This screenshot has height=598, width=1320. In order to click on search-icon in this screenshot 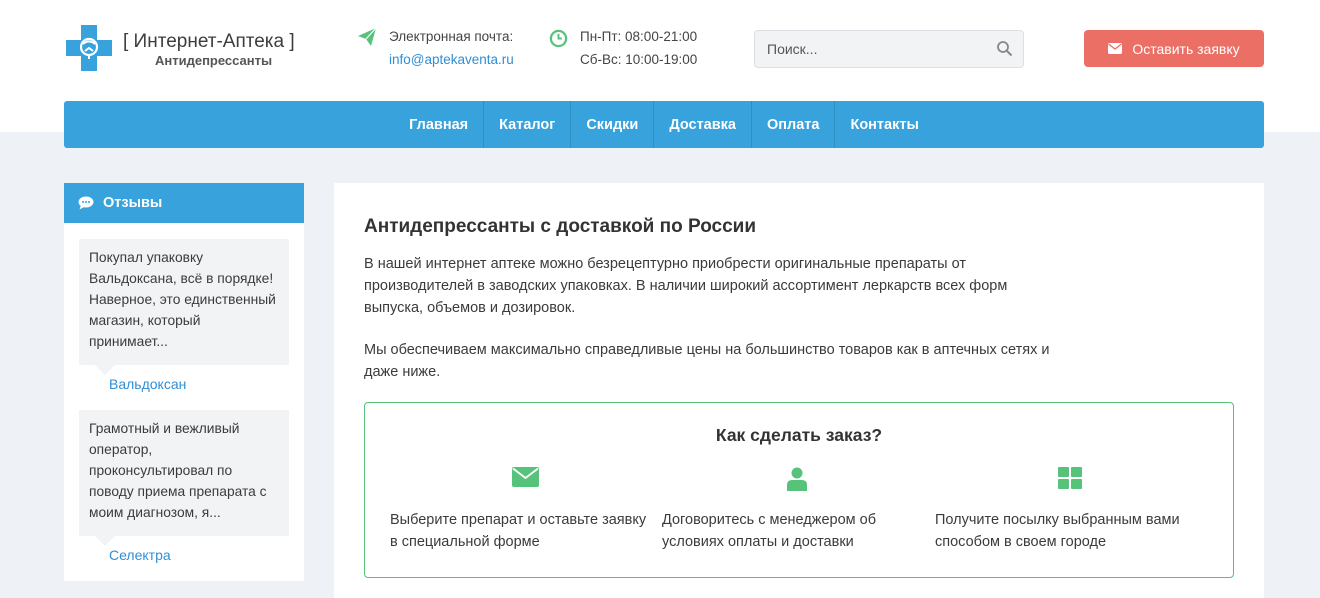, I will do `click(1004, 48)`.